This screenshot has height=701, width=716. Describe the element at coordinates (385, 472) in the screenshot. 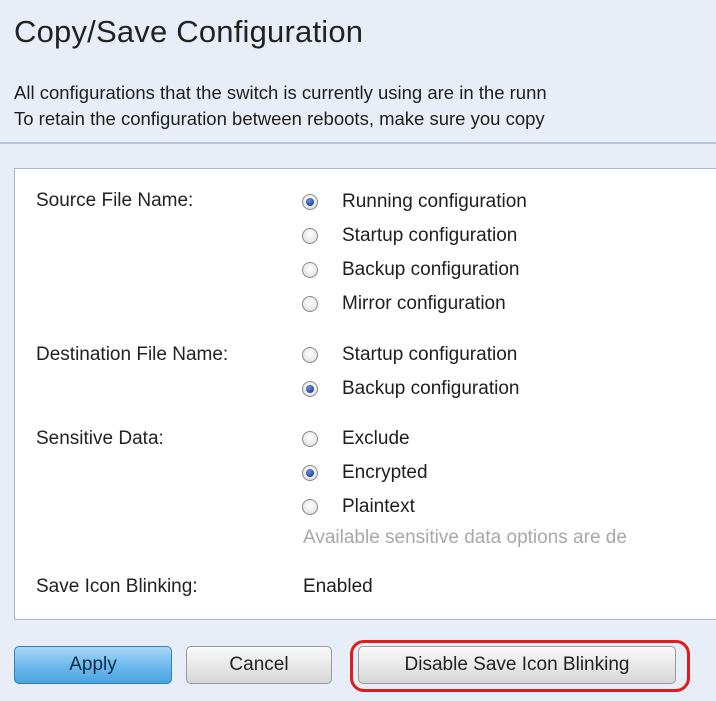

I see `option-label: Encrypted` at that location.